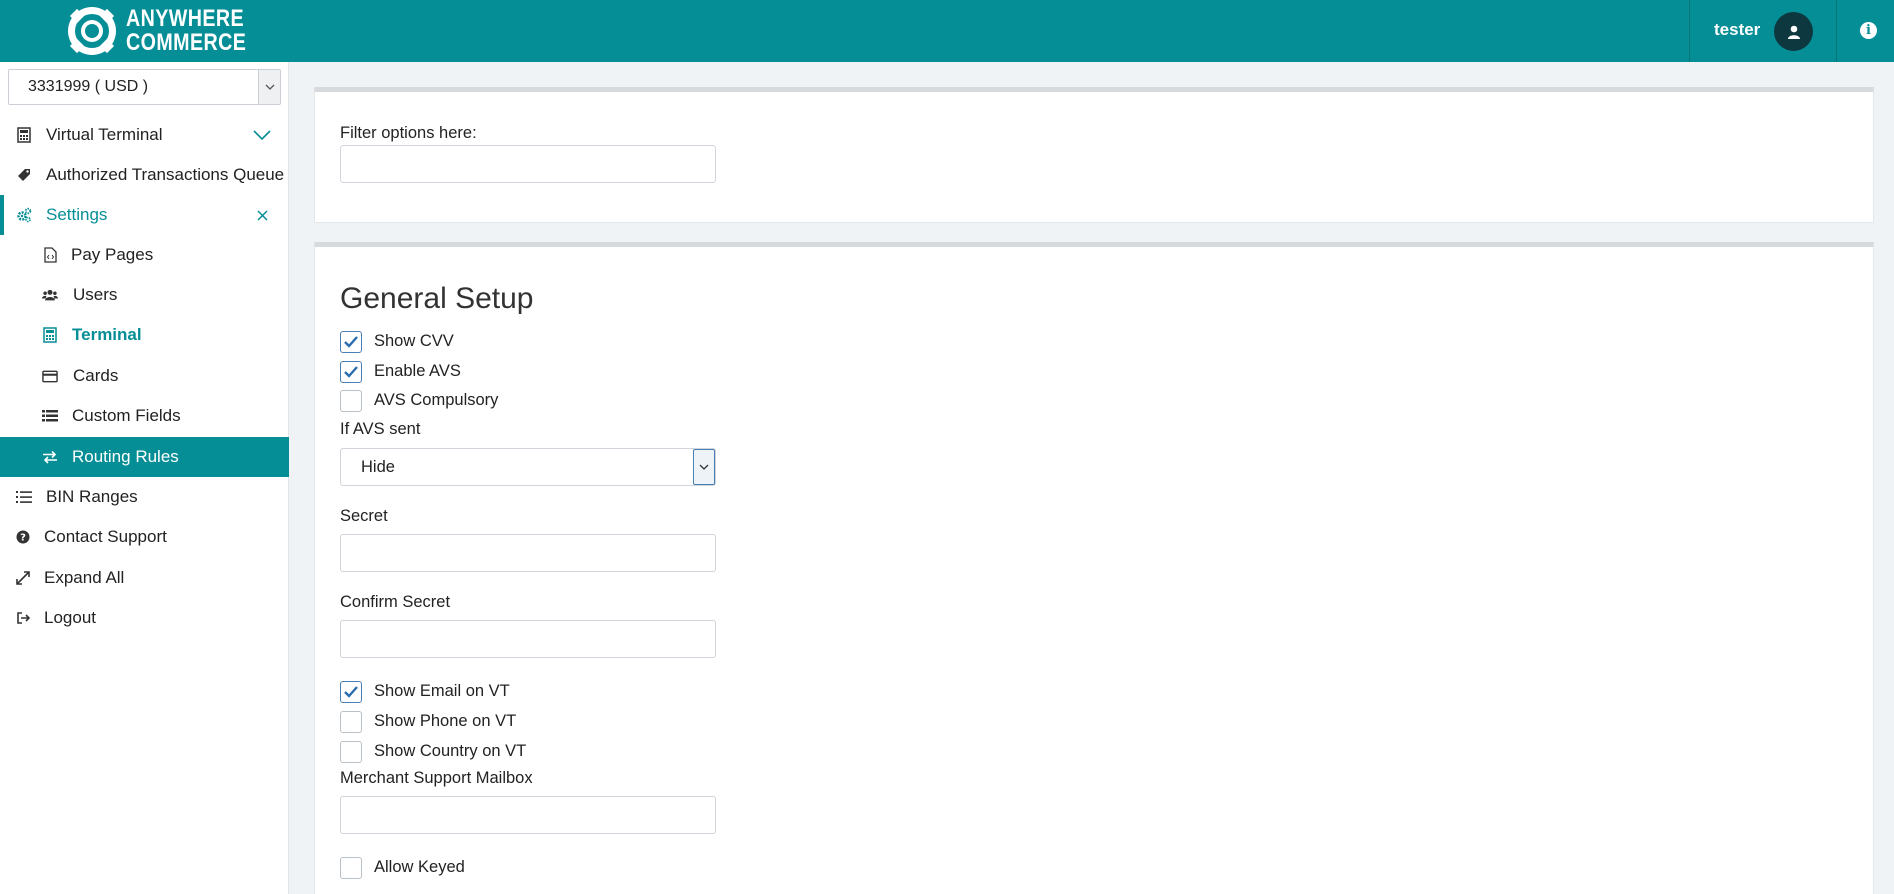 This screenshot has height=894, width=1894. I want to click on sidebar-item-label: Cards, so click(96, 375).